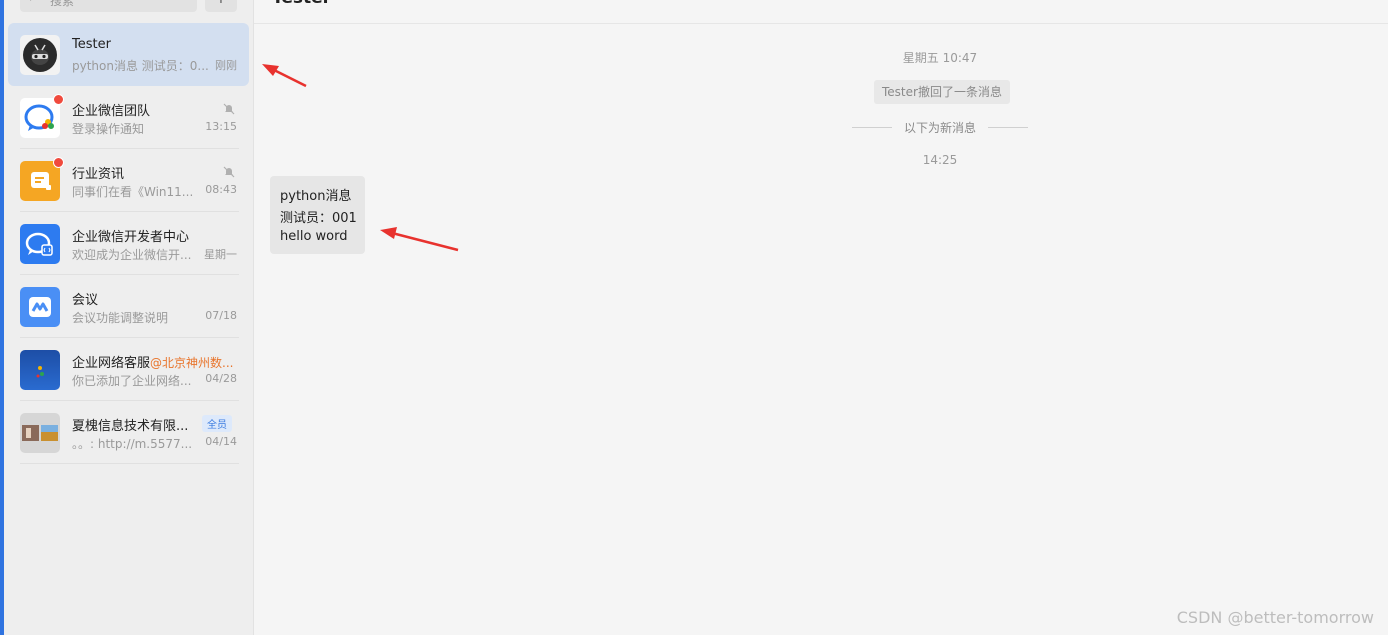 This screenshot has width=1388, height=635. I want to click on conversation-time: 07/18, so click(221, 315).